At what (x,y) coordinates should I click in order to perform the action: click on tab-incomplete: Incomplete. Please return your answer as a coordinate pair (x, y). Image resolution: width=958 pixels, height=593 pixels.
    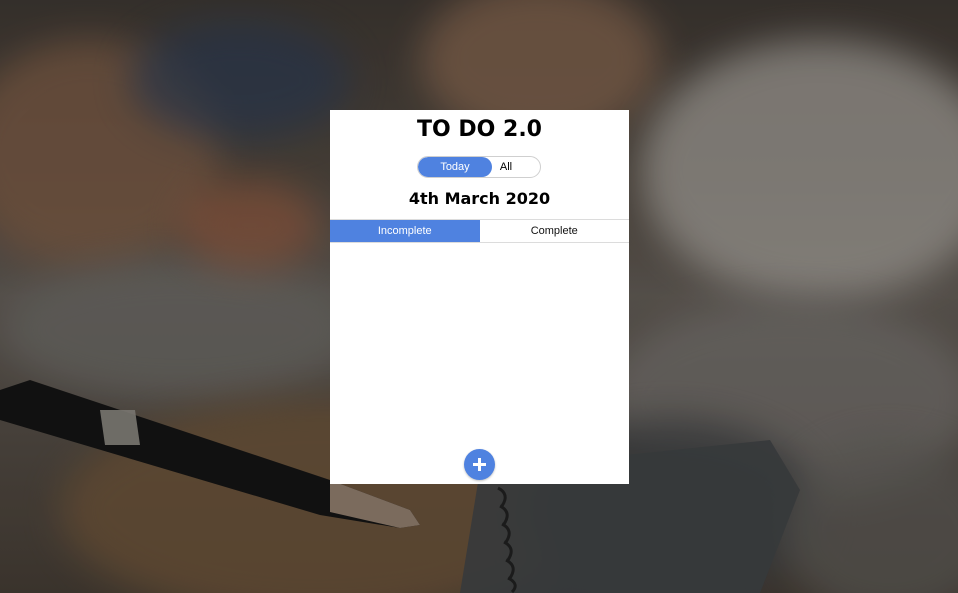
    Looking at the image, I should click on (405, 231).